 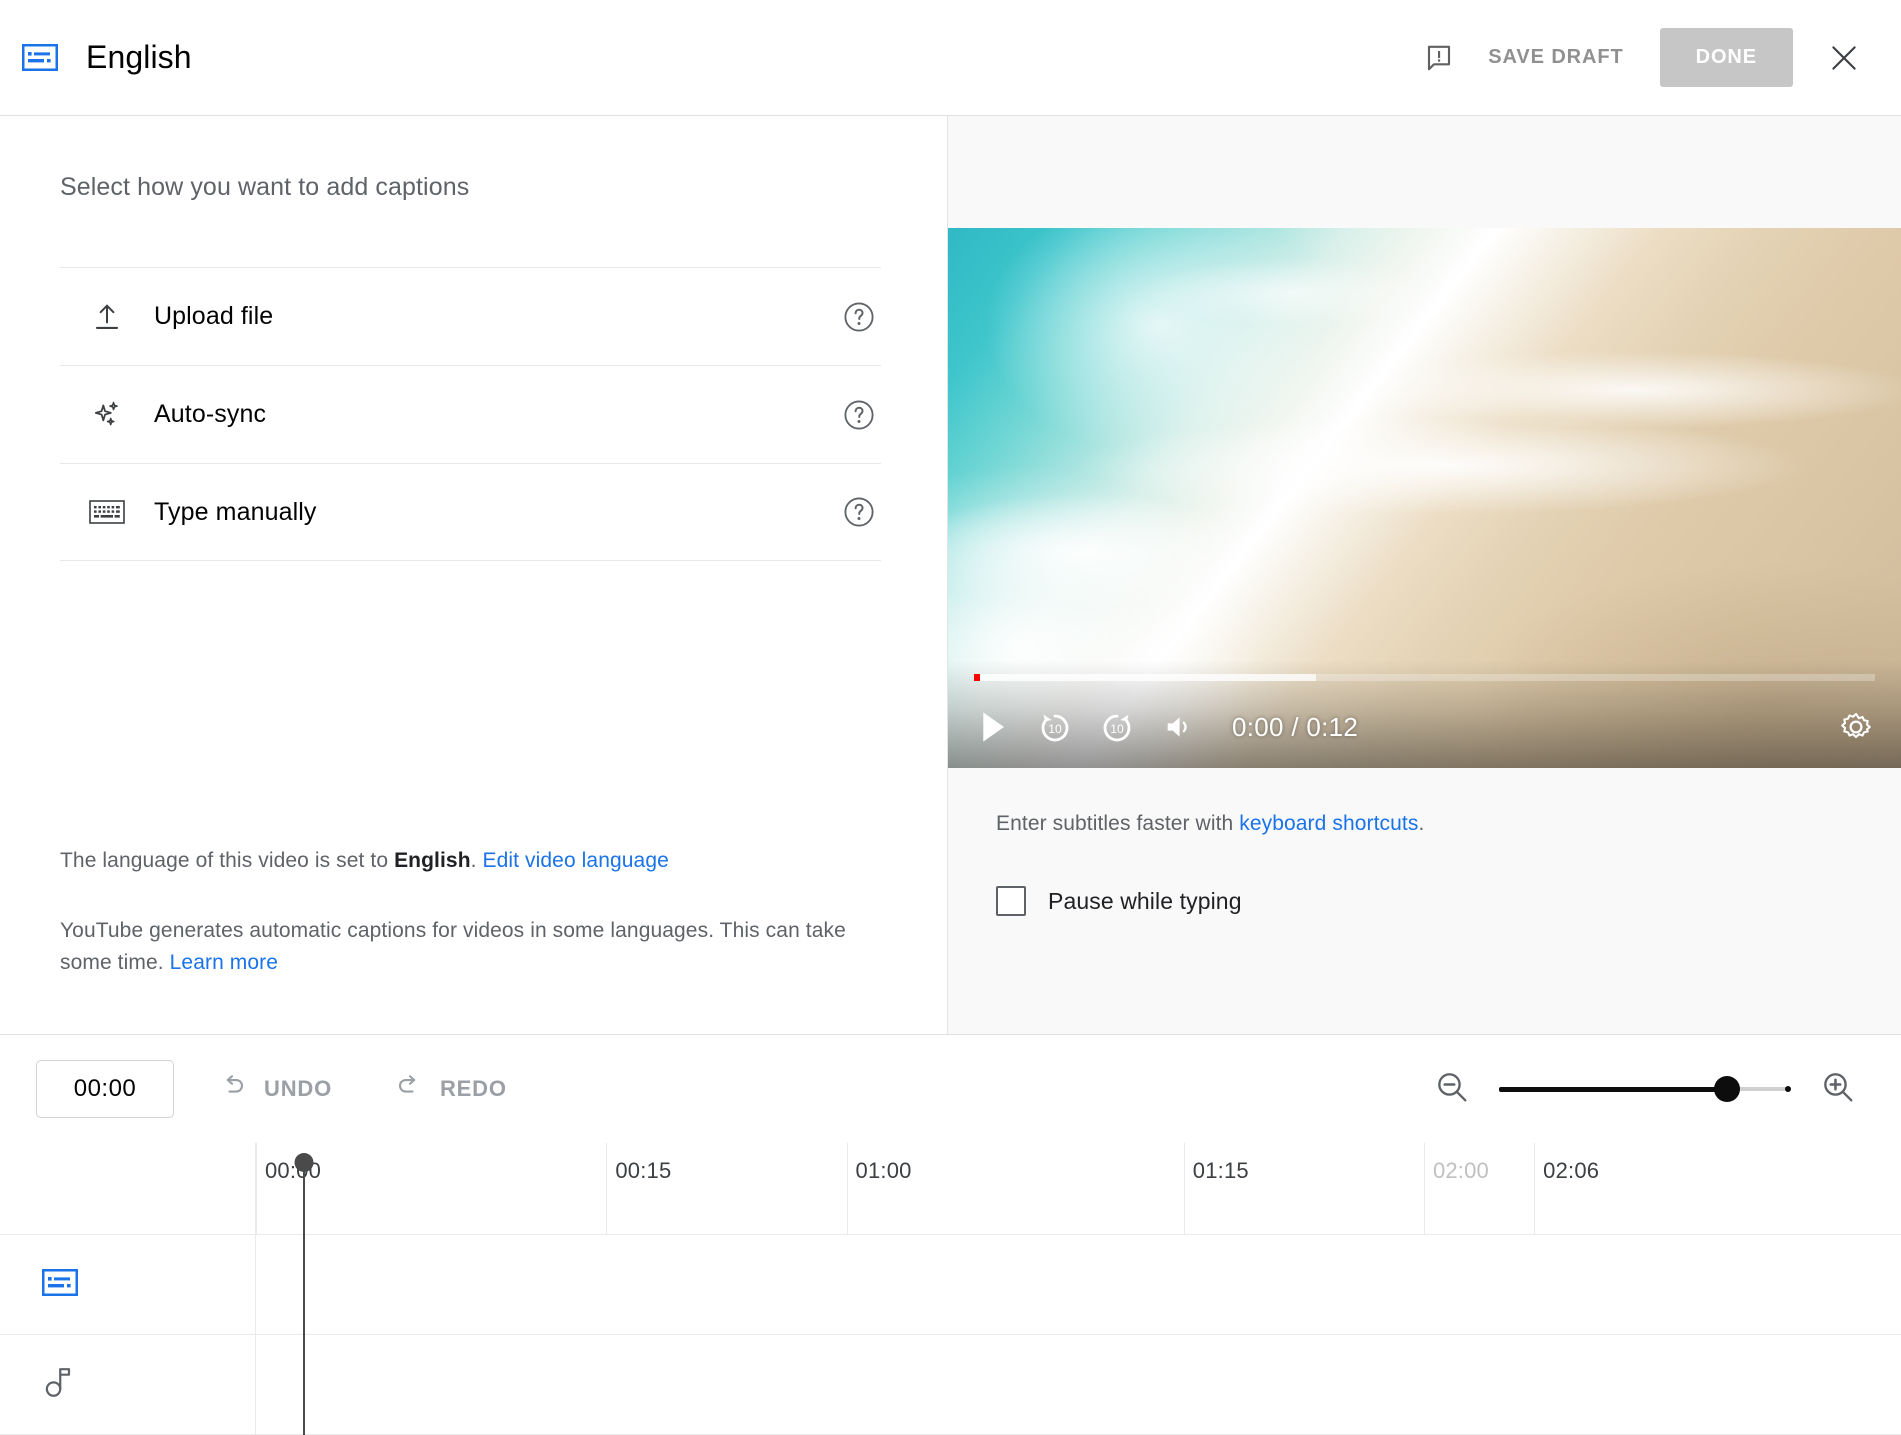 I want to click on language-note-prefix: The language of this video is set to, so click(x=227, y=861).